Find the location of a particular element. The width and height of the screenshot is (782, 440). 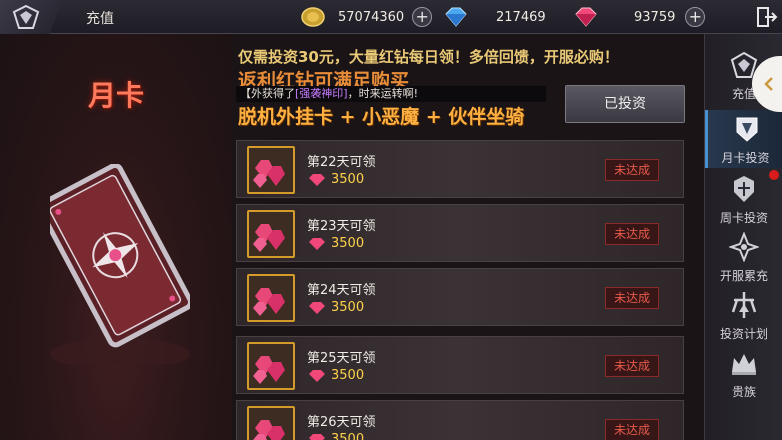

reward-day-label: 第24天可领 is located at coordinates (341, 290).